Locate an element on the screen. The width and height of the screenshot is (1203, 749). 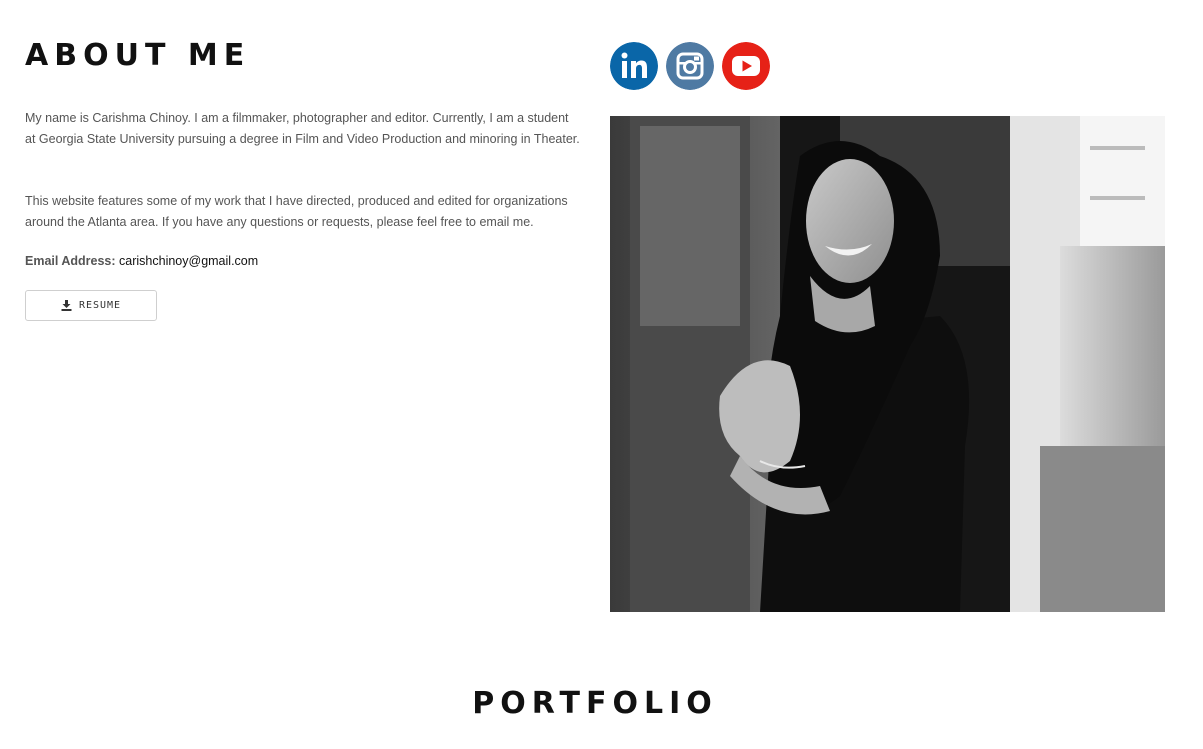
email-label: Email Address: is located at coordinates (70, 261).